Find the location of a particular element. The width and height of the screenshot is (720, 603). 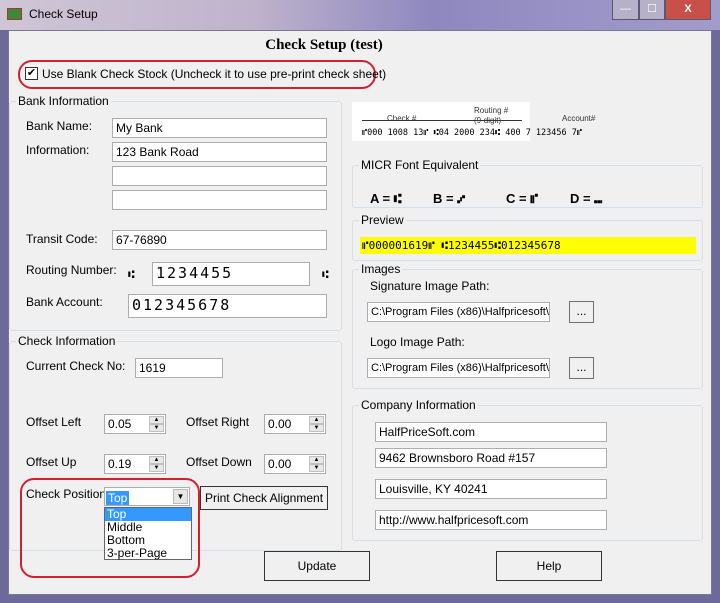

micr-d: D = ⑉ is located at coordinates (586, 198).